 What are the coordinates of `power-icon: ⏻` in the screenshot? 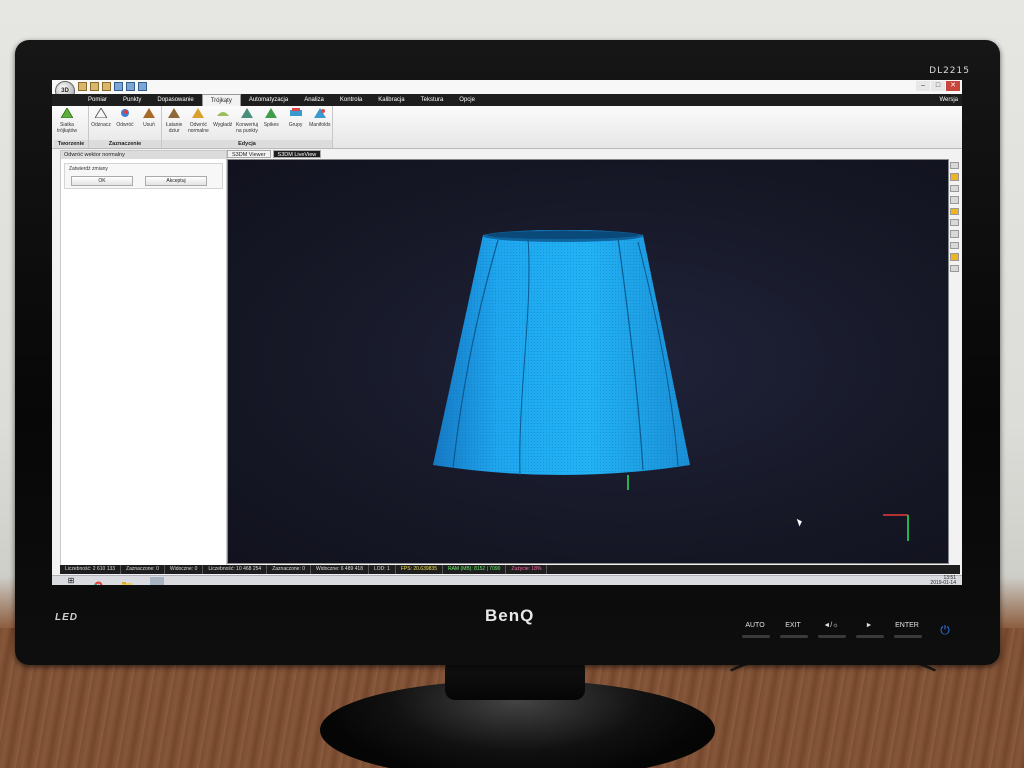 It's located at (945, 630).